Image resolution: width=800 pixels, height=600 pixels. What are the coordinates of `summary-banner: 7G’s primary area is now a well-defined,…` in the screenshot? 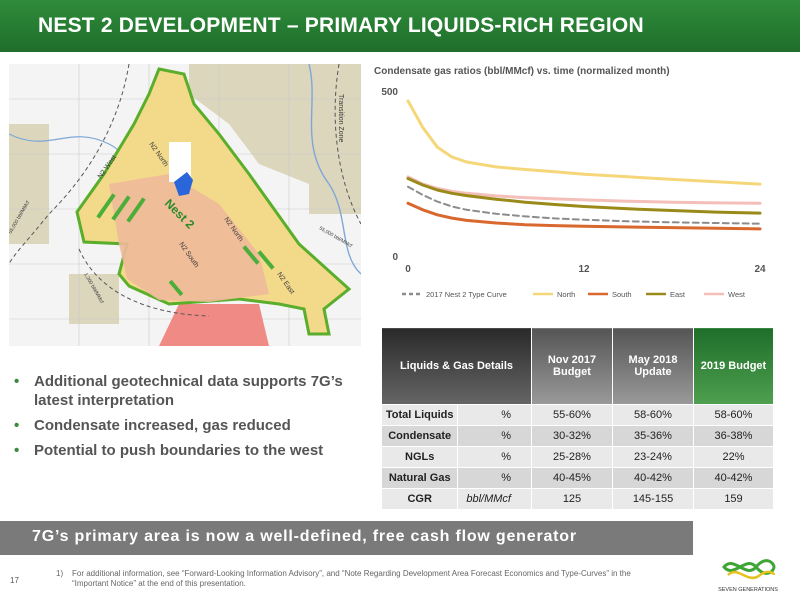 It's located at (346, 538).